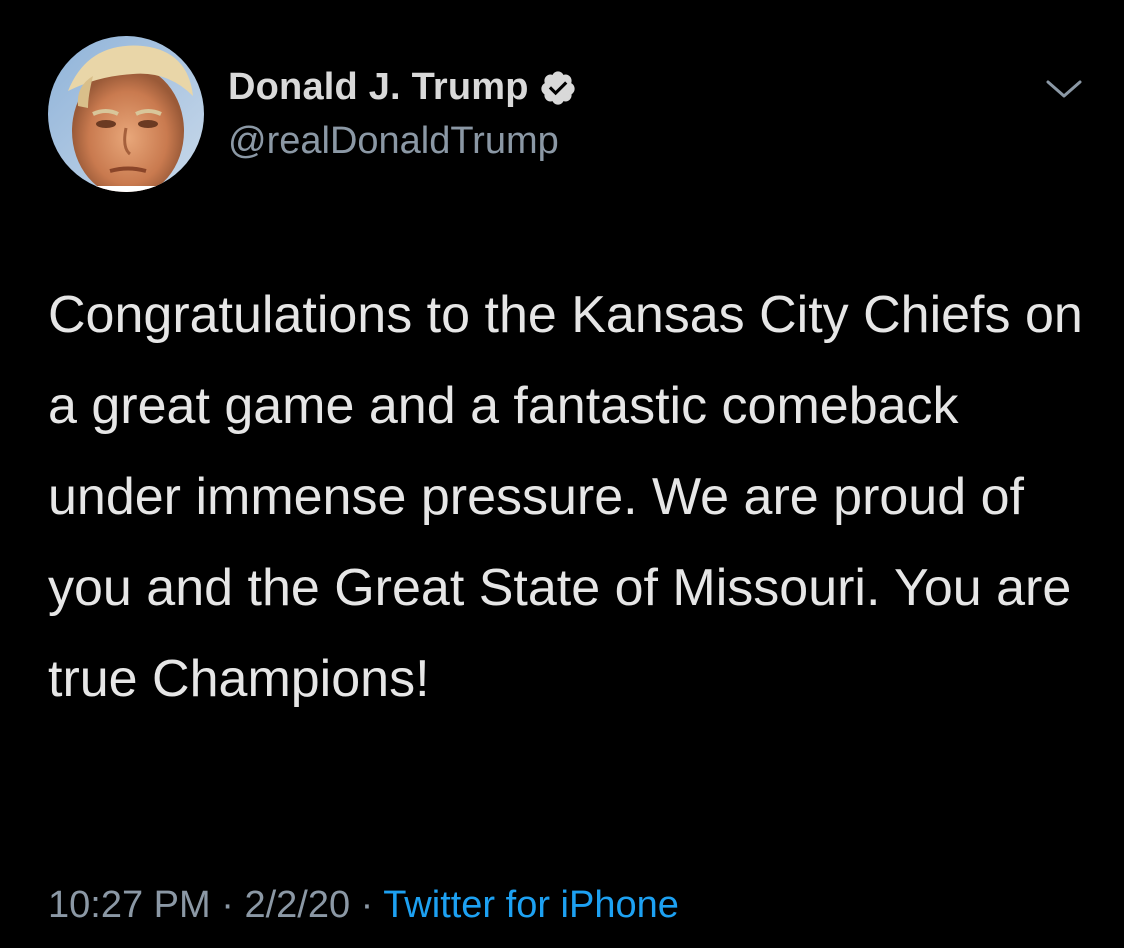  Describe the element at coordinates (393, 141) in the screenshot. I see `author-handle: @realDonaldTrump` at that location.